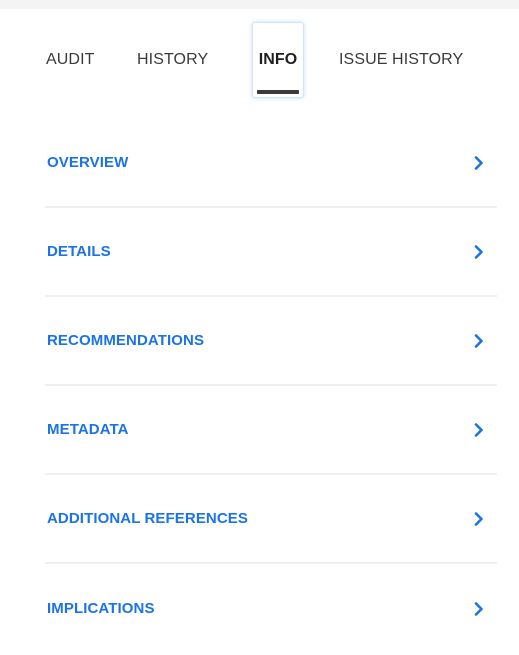 The width and height of the screenshot is (519, 655). What do you see at coordinates (148, 518) in the screenshot?
I see `section-label-additional-references: ADDITIONAL REFERENCES` at bounding box center [148, 518].